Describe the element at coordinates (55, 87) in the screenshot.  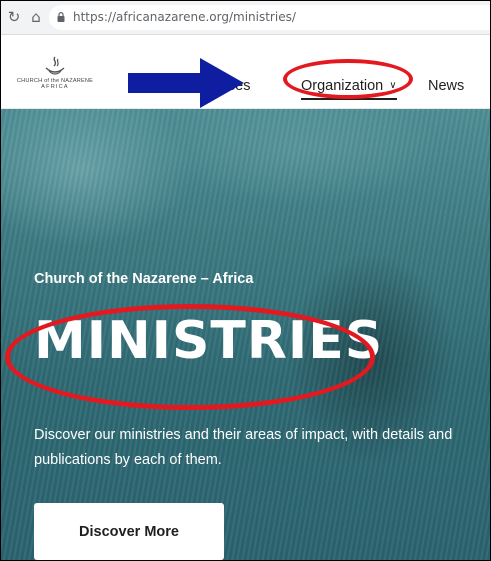
I see `logo-text-line2: AFRICA` at that location.